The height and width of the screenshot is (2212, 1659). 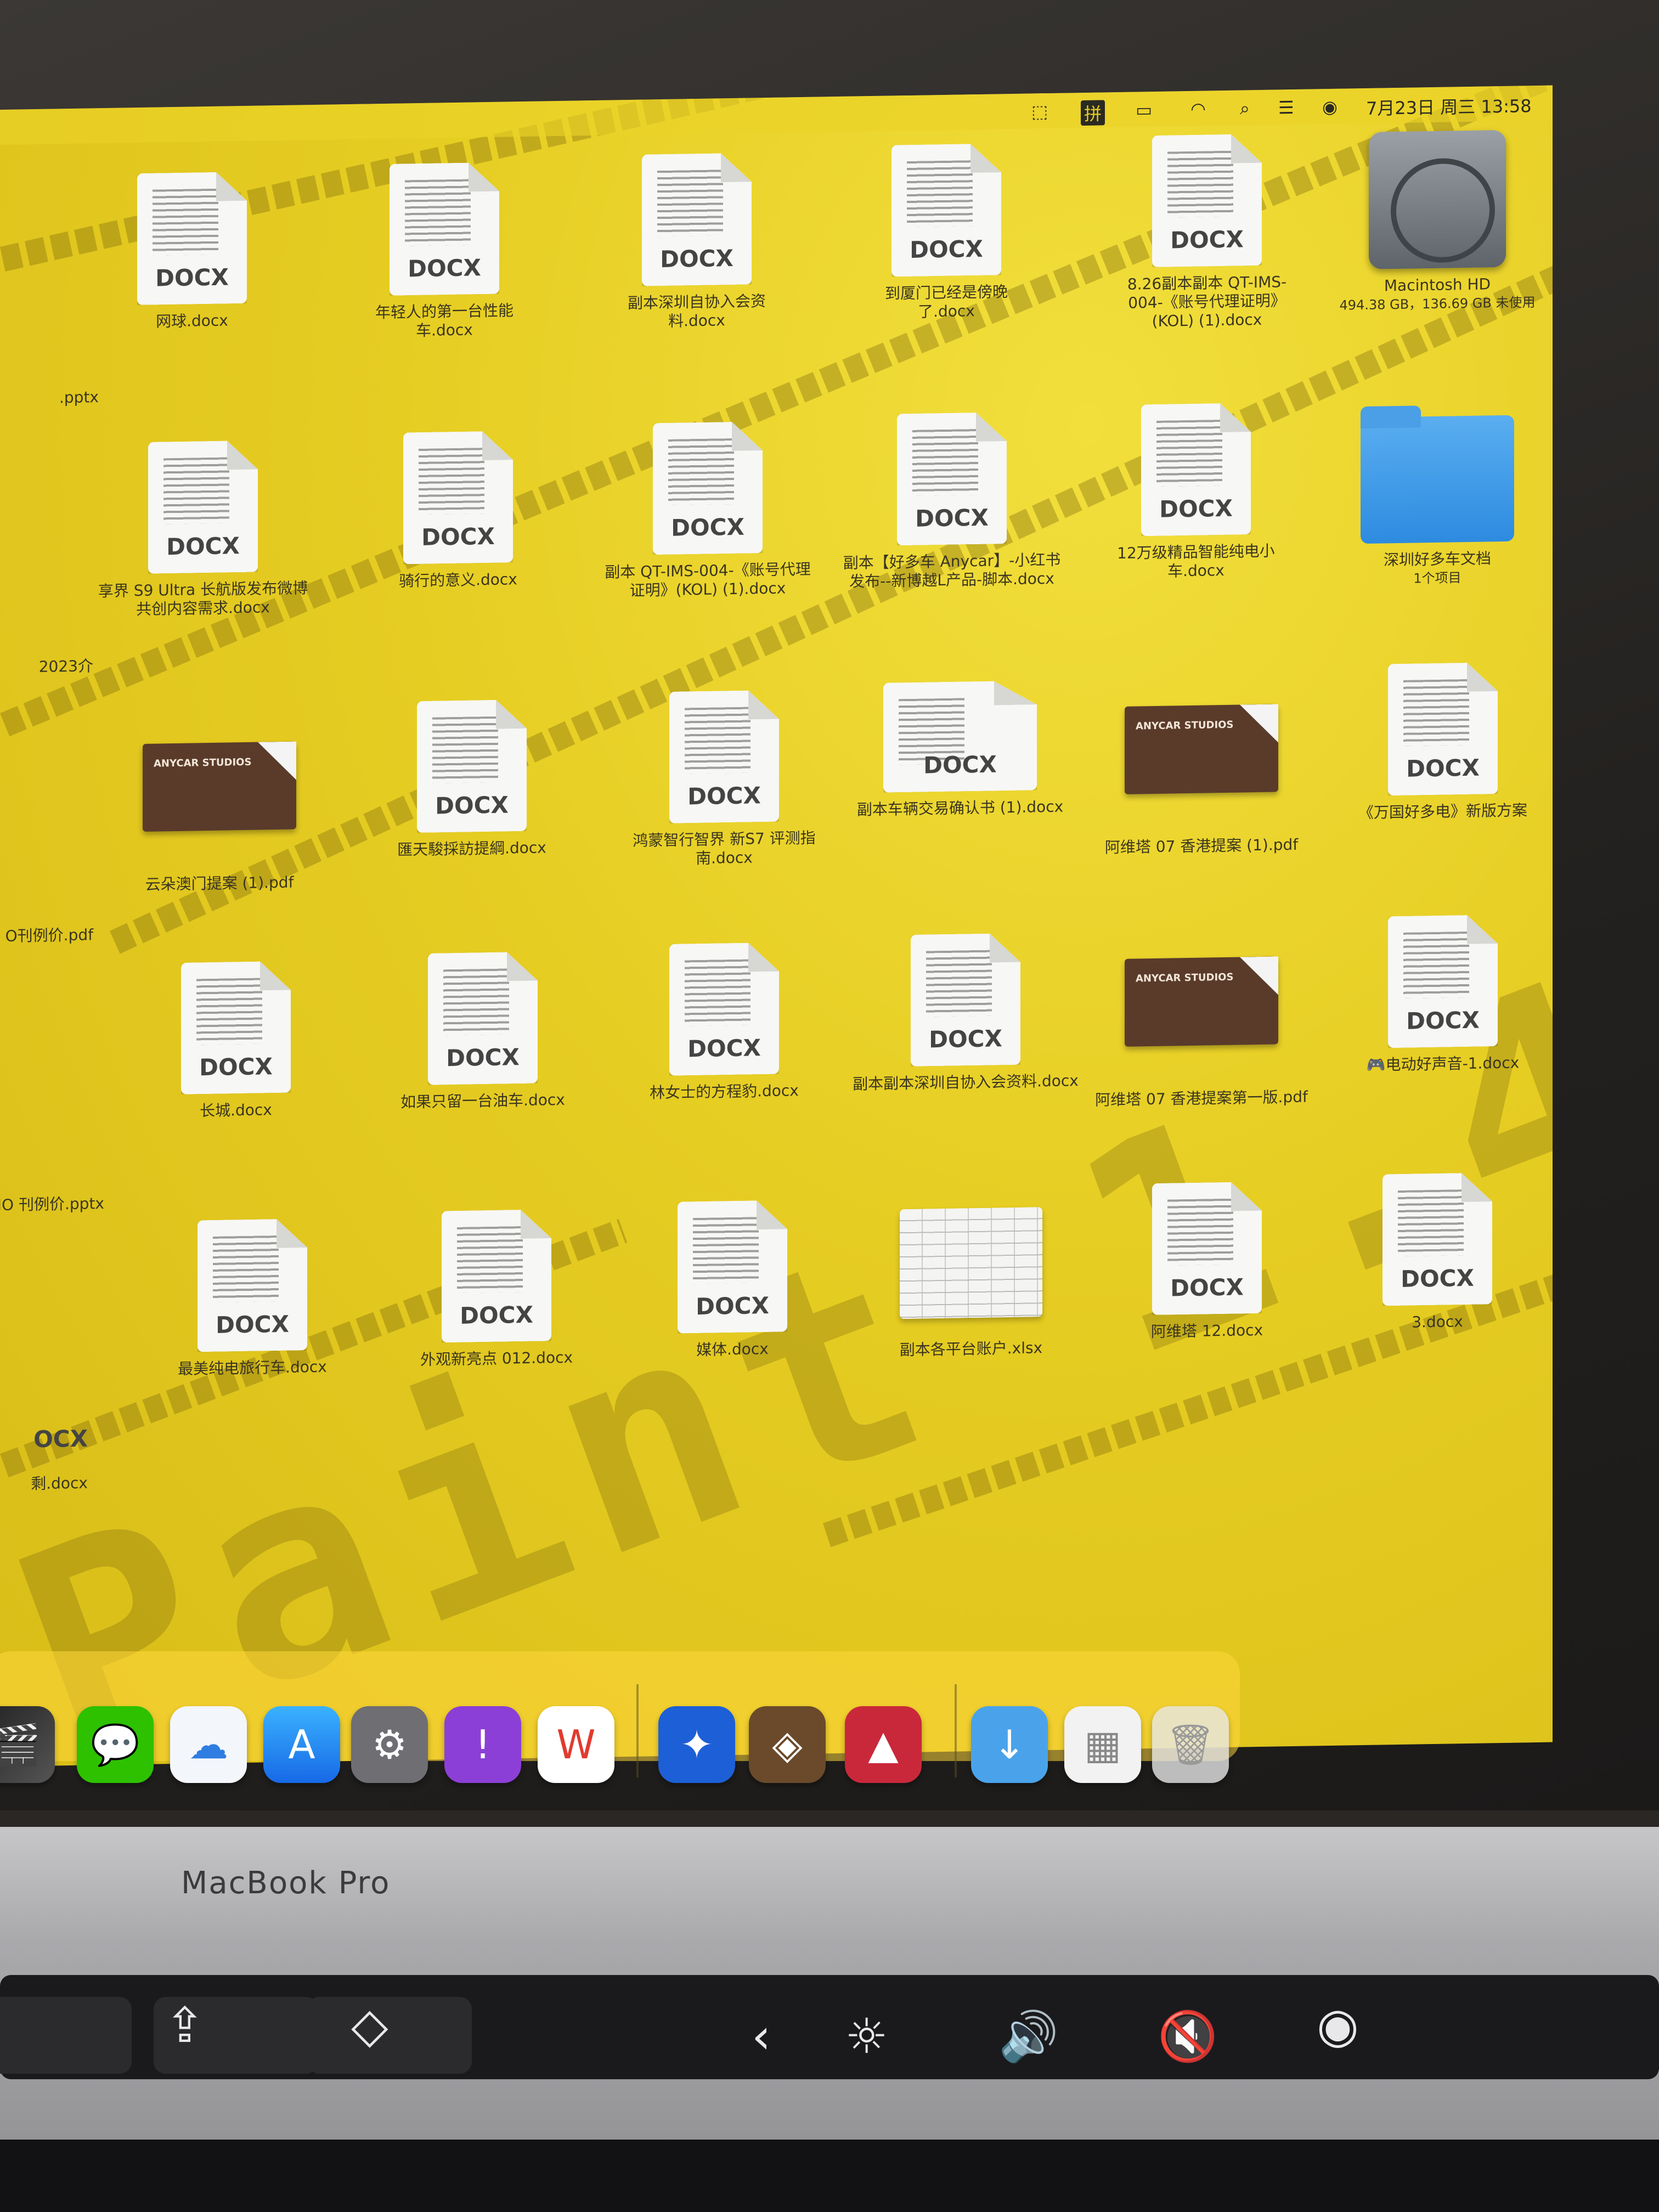 I want to click on desktop-file-docx: DOCX 🎮电动好声音-1.docx, so click(x=1443, y=995).